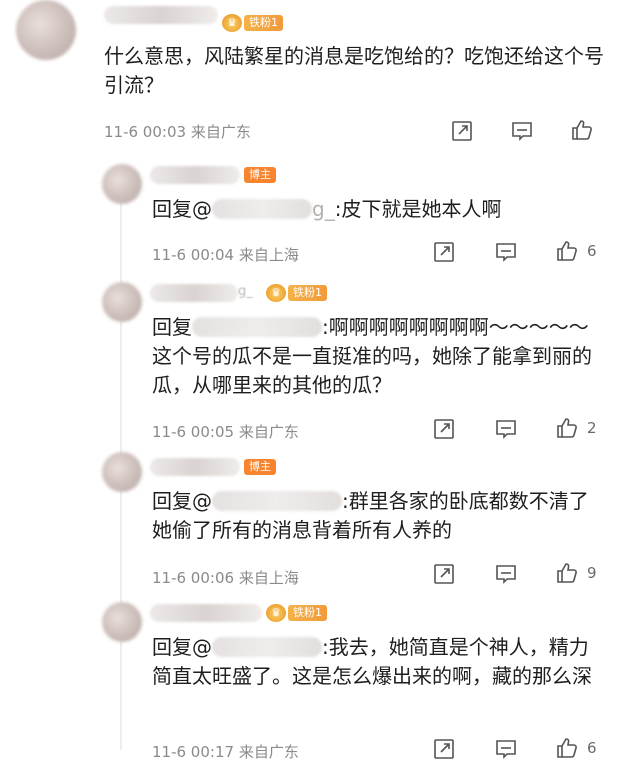 The height and width of the screenshot is (773, 620). I want to click on comment-meta: 11-6 00:03 来自广东, so click(177, 131).